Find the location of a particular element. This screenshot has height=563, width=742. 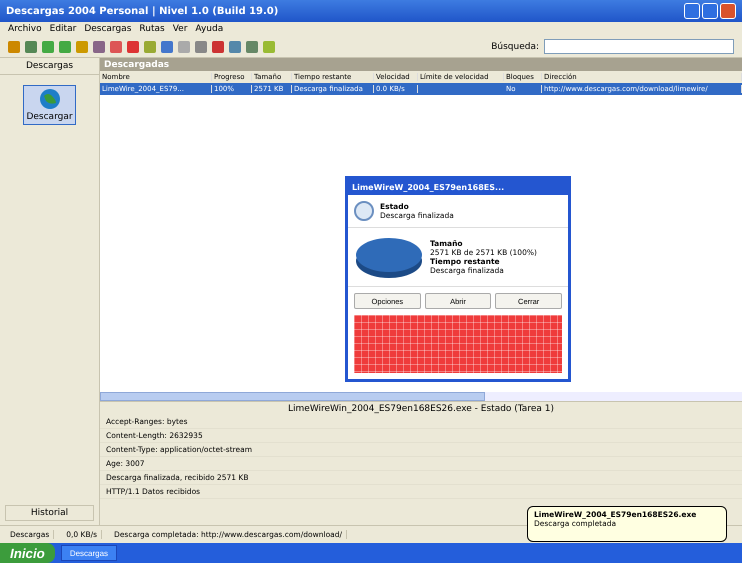

maximize-button is located at coordinates (710, 11).